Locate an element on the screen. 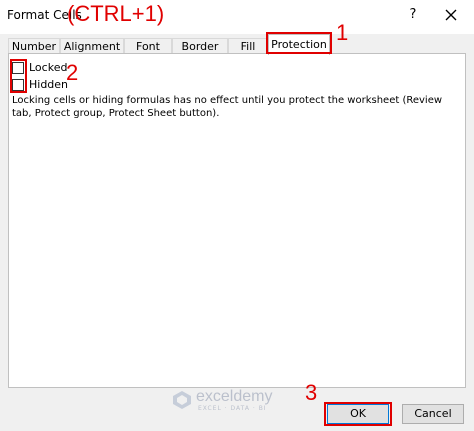 The image size is (474, 431). close-button is located at coordinates (451, 15).